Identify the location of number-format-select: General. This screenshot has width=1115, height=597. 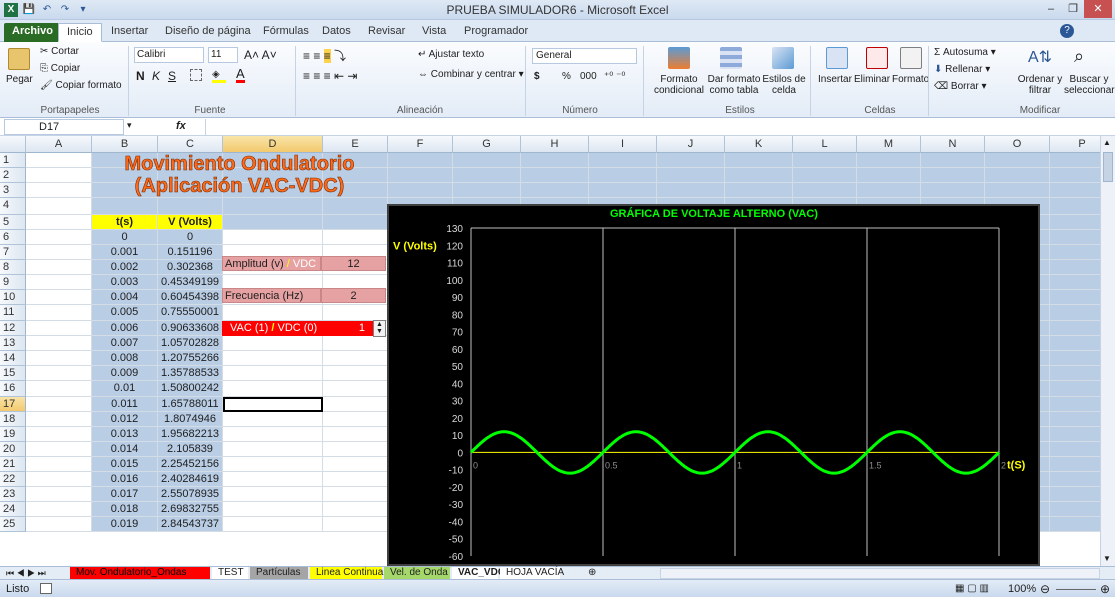
(584, 56).